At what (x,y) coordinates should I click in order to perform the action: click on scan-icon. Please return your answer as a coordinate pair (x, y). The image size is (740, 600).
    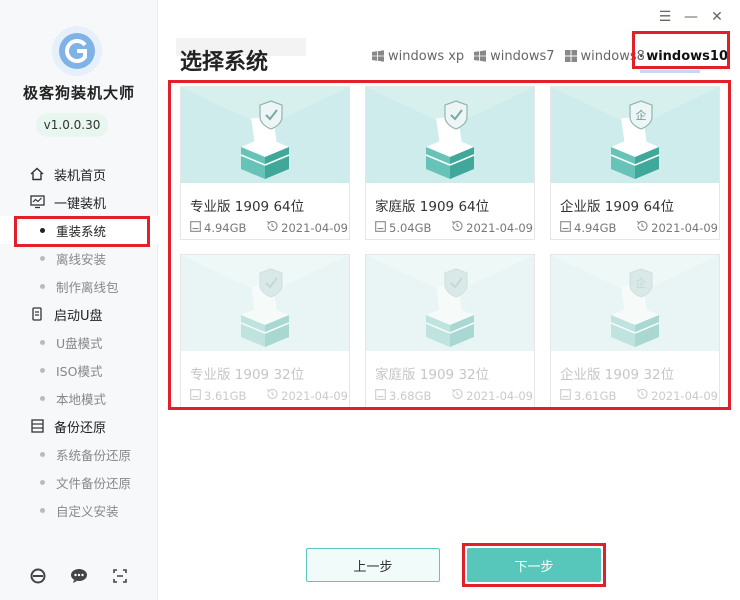
    Looking at the image, I should click on (120, 576).